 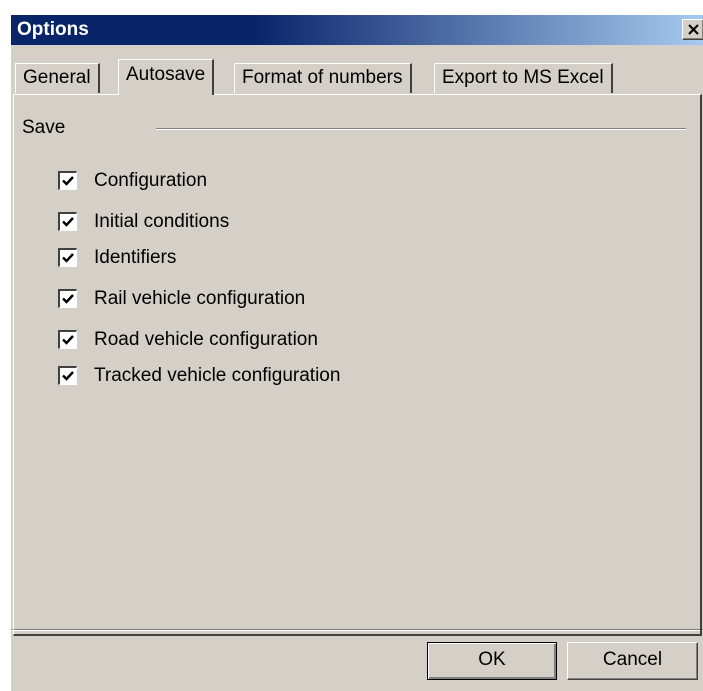 I want to click on window-title: Options, so click(x=53, y=29).